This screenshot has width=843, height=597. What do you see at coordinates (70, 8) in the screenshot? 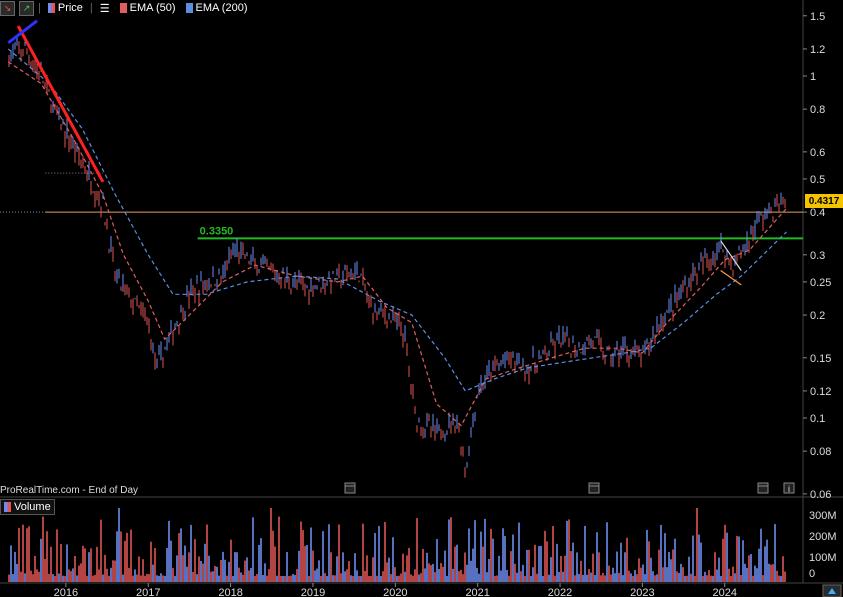
I see `price-legend-label: Price` at bounding box center [70, 8].